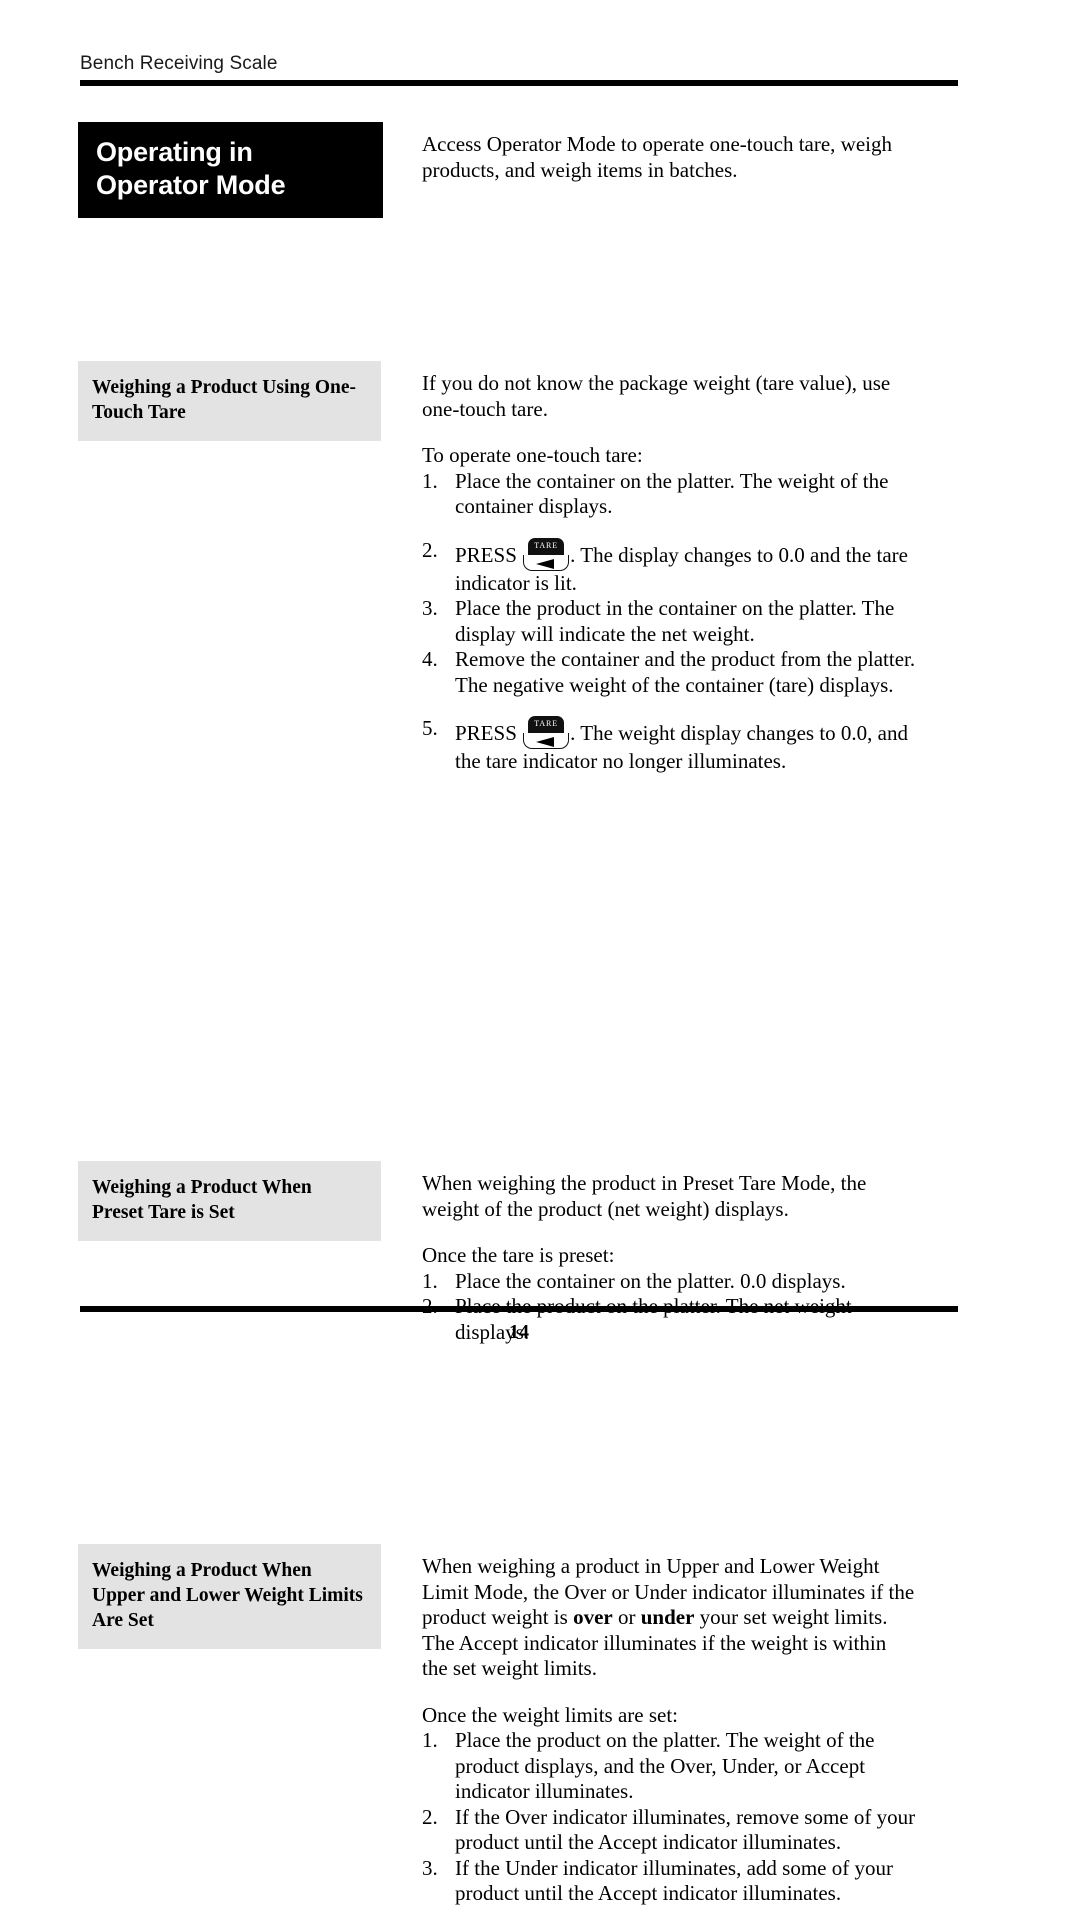 This screenshot has height=1907, width=1080. Describe the element at coordinates (593, 1617) in the screenshot. I see `emphasis-over: over` at that location.